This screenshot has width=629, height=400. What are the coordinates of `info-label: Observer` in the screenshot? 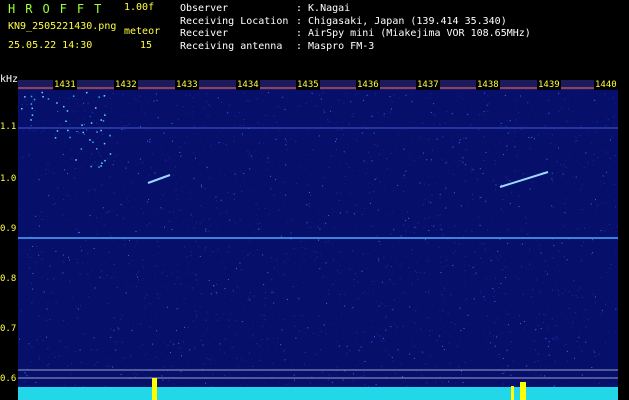 It's located at (204, 8).